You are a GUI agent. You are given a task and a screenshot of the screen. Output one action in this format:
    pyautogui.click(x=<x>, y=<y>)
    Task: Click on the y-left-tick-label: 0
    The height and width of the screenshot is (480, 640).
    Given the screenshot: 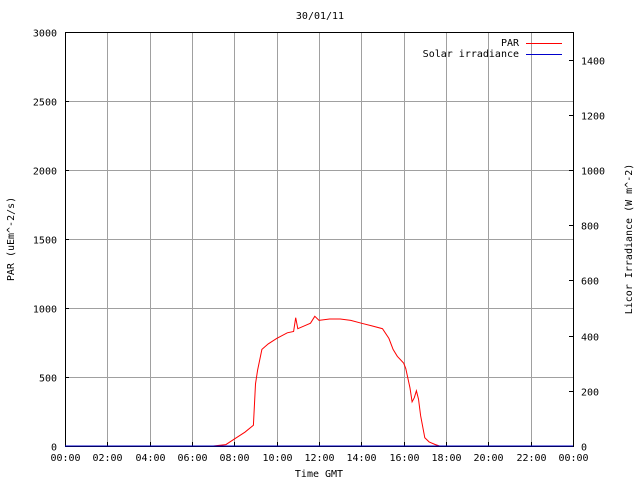 What is the action you would take?
    pyautogui.click(x=54, y=448)
    